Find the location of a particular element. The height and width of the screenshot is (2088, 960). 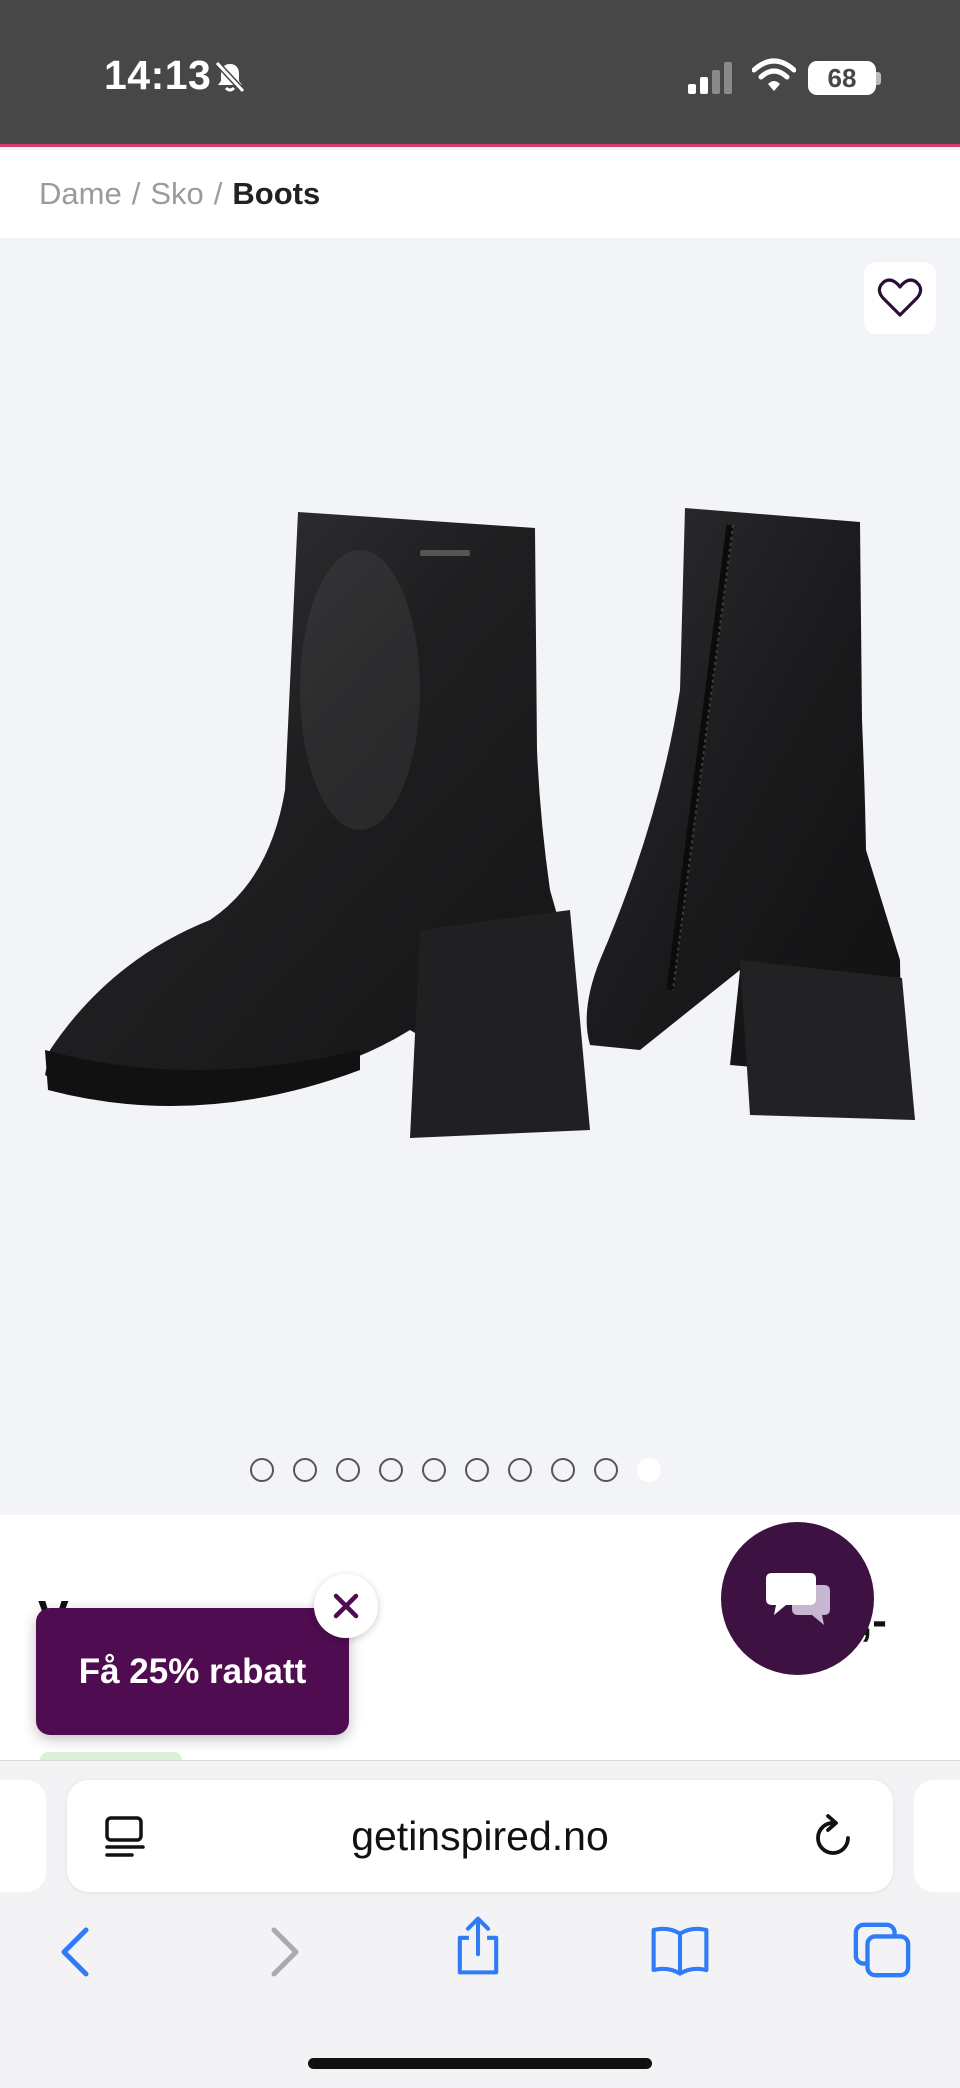

close-icon is located at coordinates (346, 1606).